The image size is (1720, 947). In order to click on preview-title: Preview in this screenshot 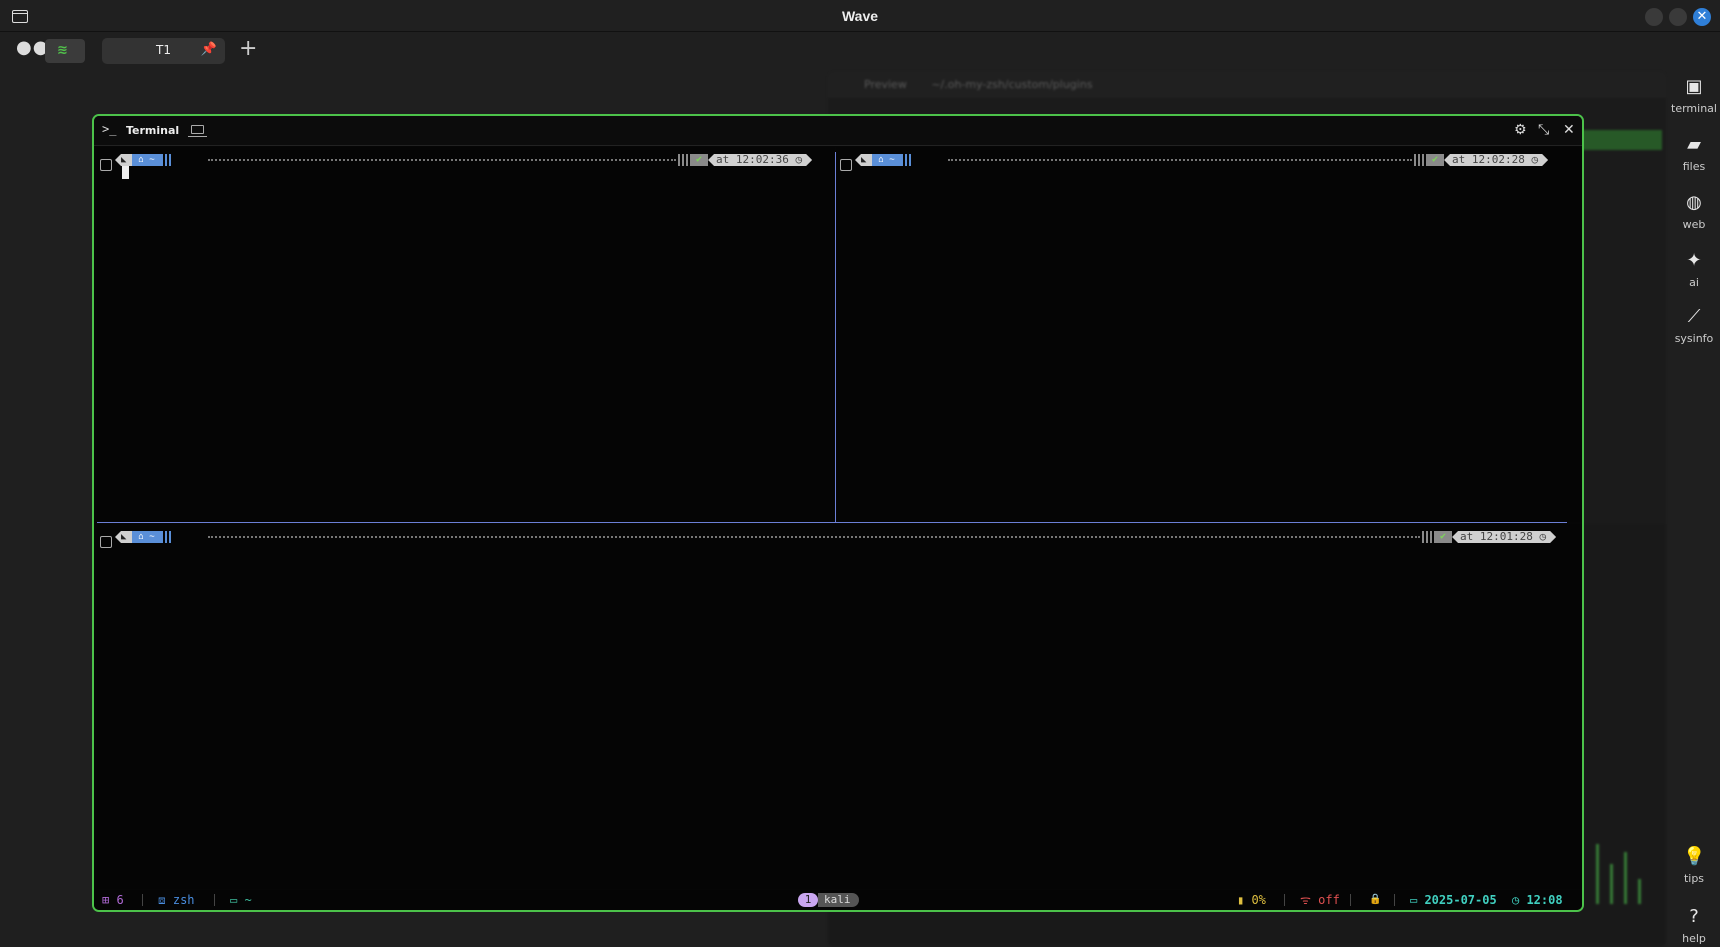, I will do `click(885, 84)`.